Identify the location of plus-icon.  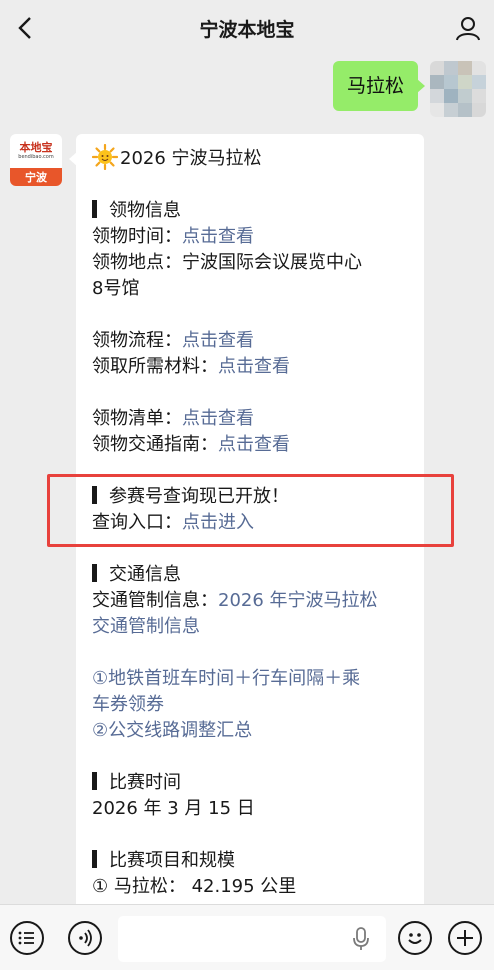
(465, 938).